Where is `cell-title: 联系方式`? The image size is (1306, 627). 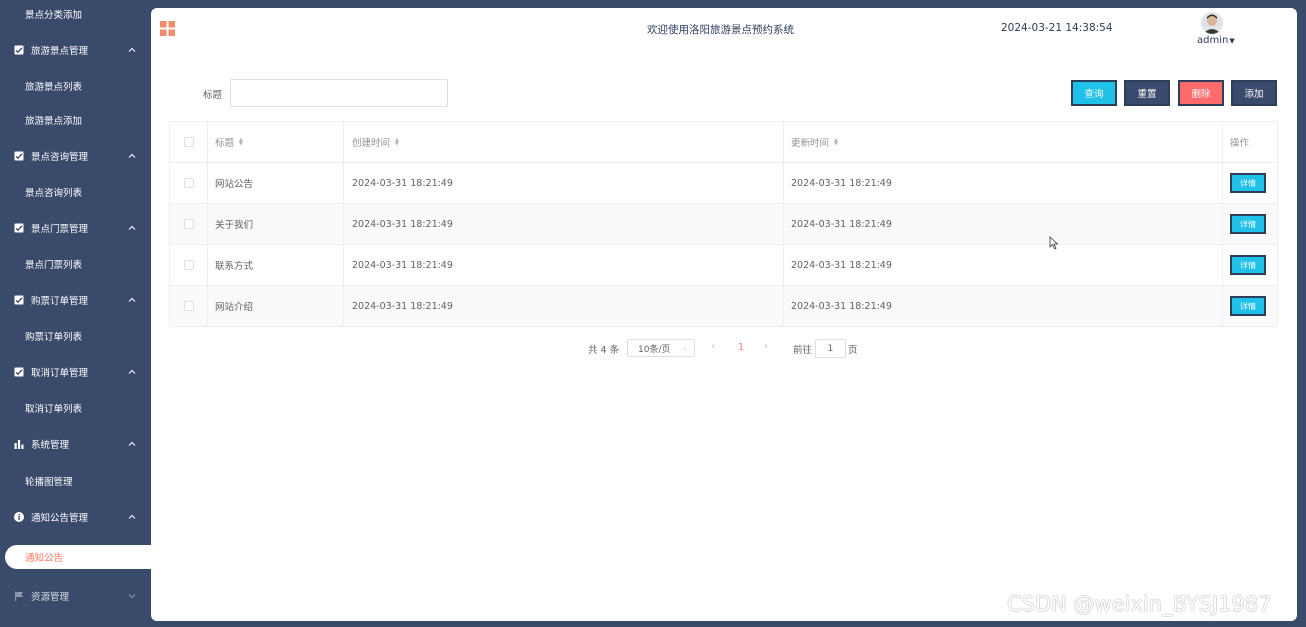
cell-title: 联系方式 is located at coordinates (276, 265).